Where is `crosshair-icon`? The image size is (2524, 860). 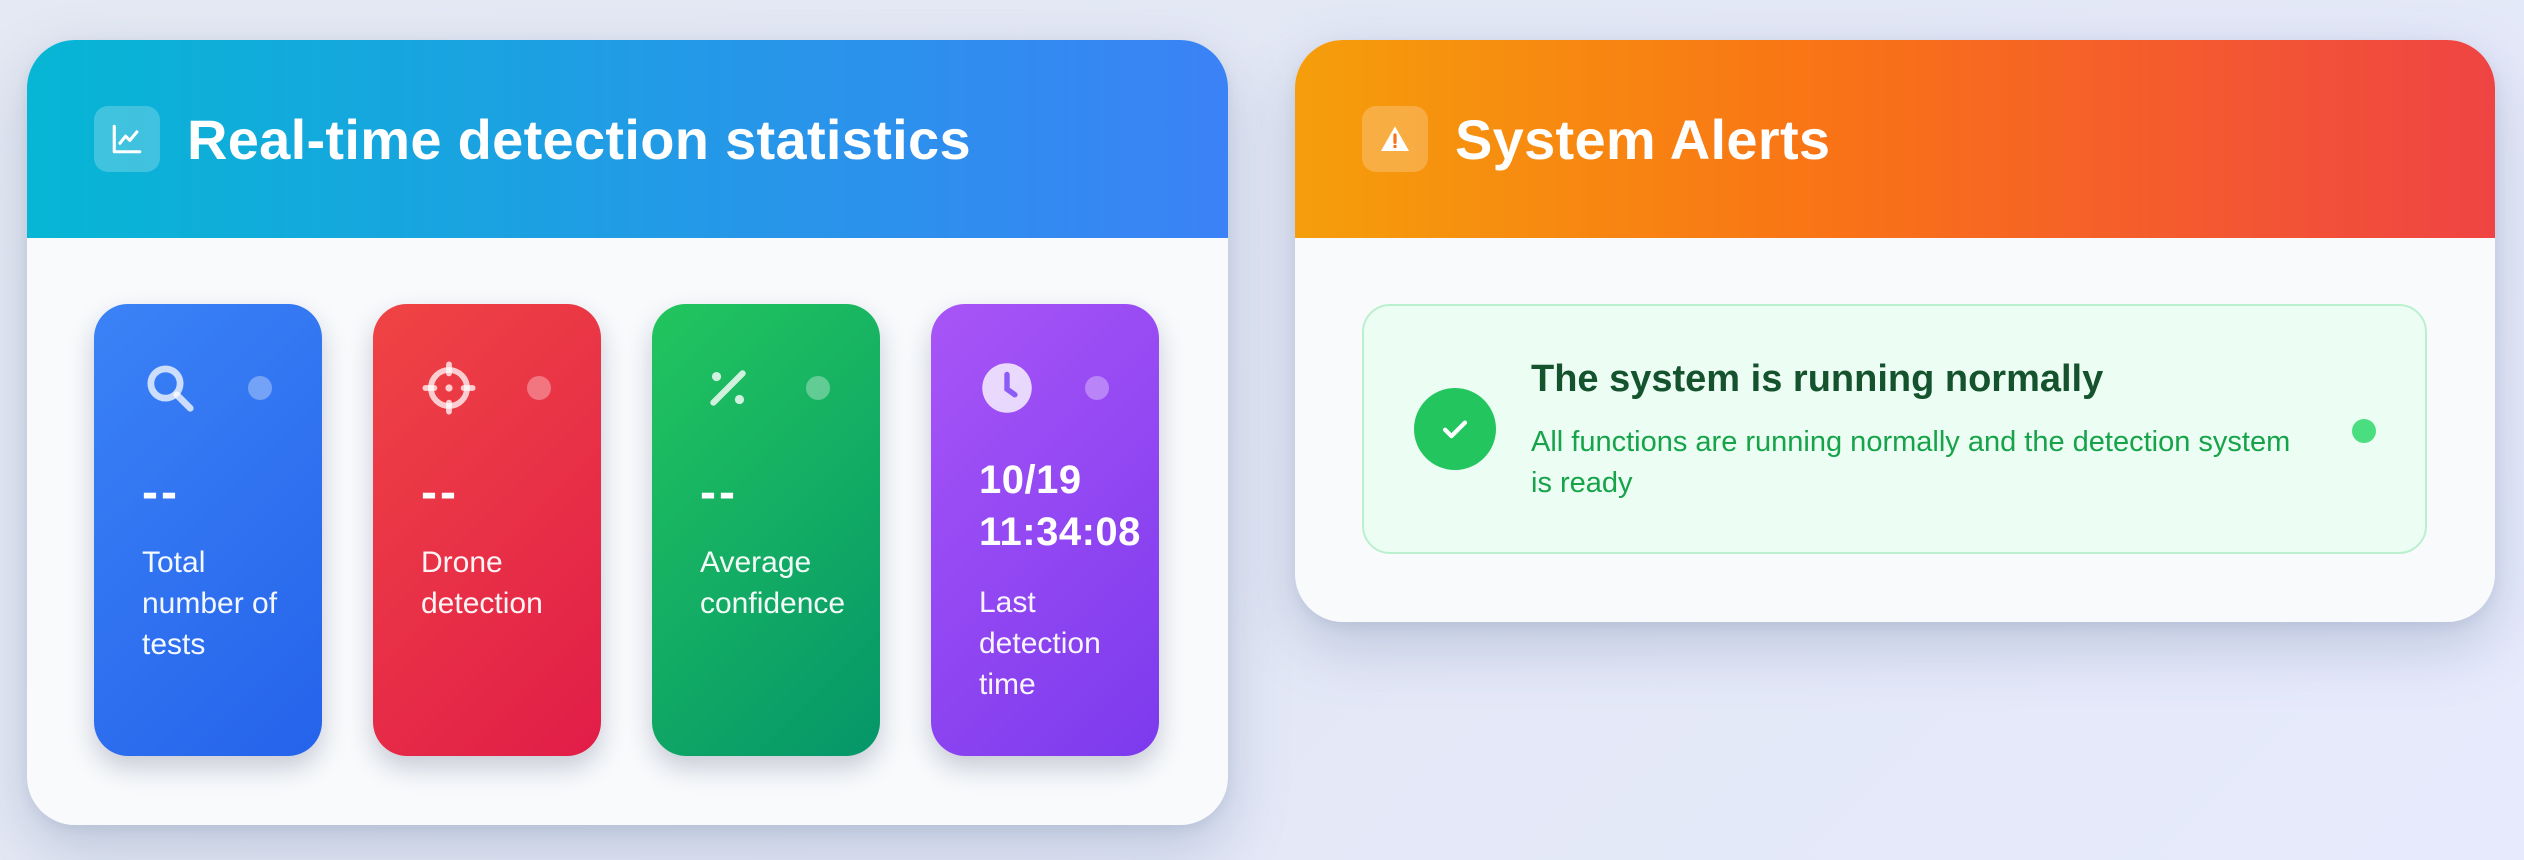
crosshair-icon is located at coordinates (449, 388).